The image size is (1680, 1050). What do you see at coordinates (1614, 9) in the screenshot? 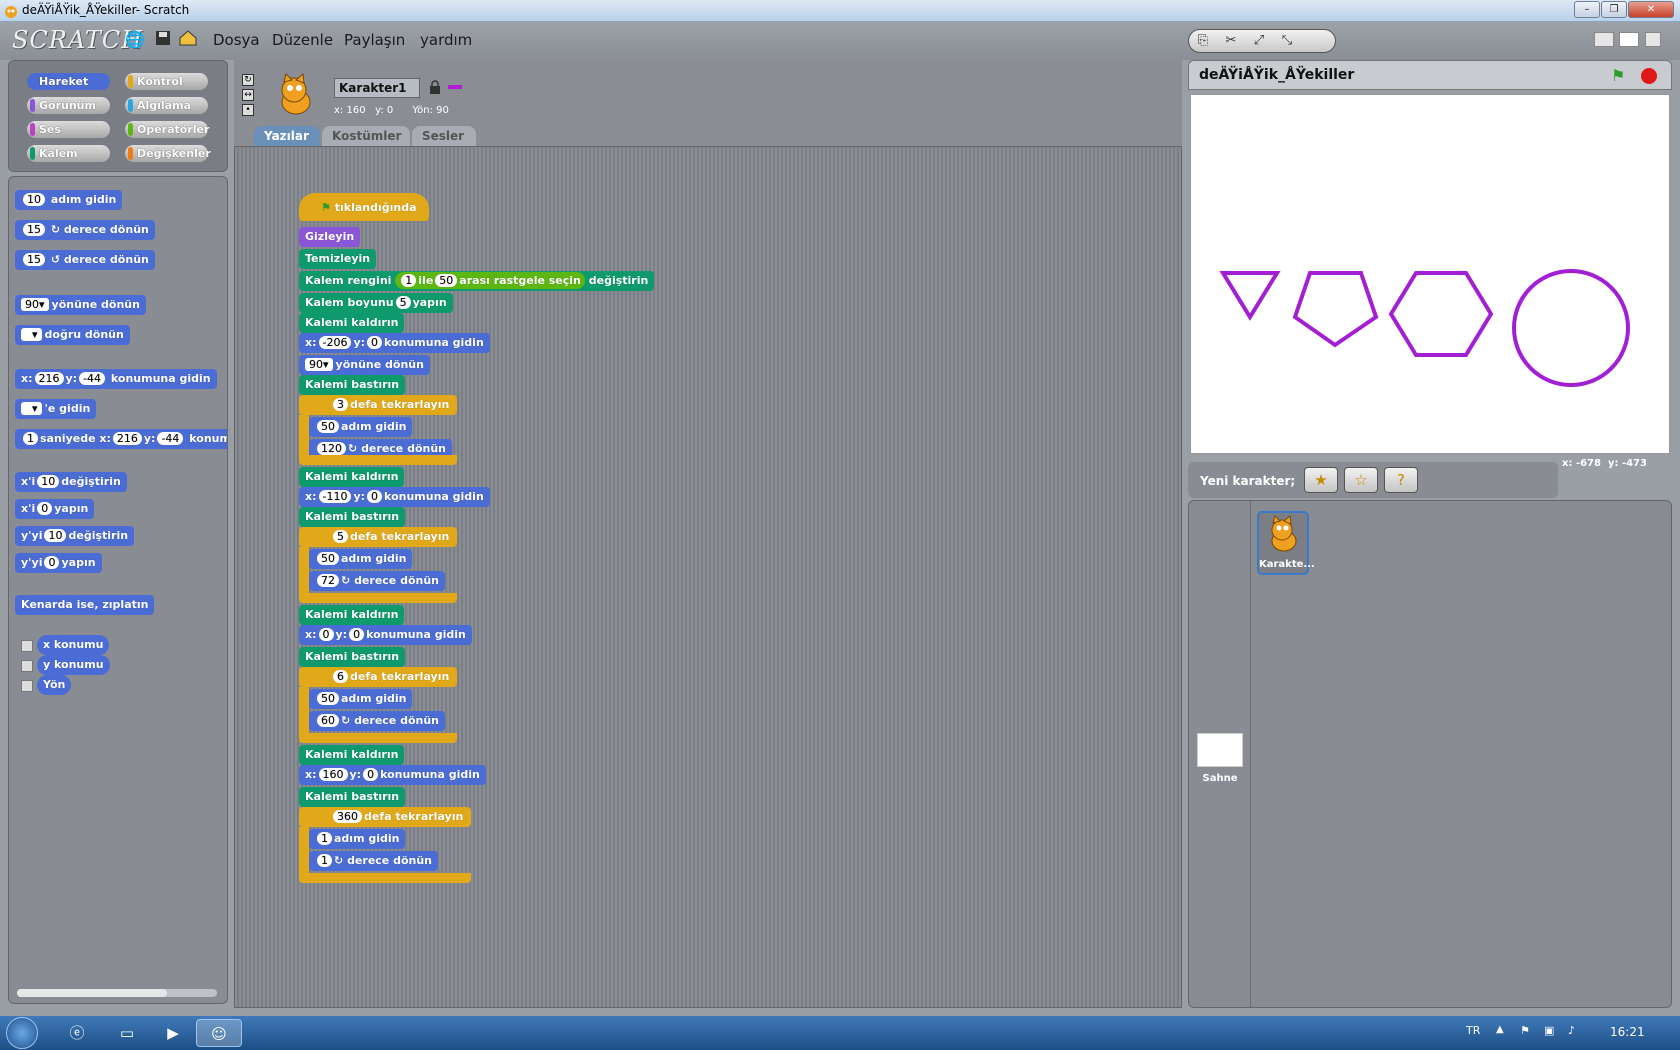
I see `maximize-button: ❐` at bounding box center [1614, 9].